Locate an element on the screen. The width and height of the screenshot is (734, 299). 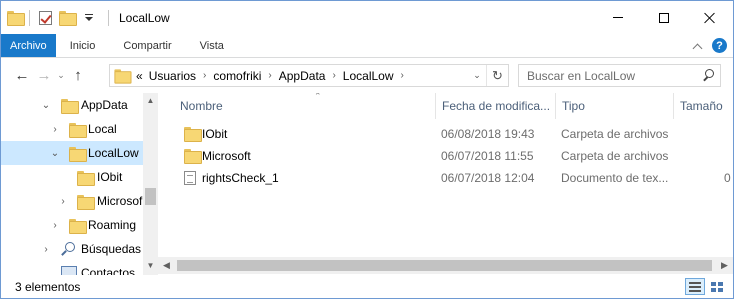
tree-item-locallow: ⌄ LocalLow is located at coordinates (72, 153).